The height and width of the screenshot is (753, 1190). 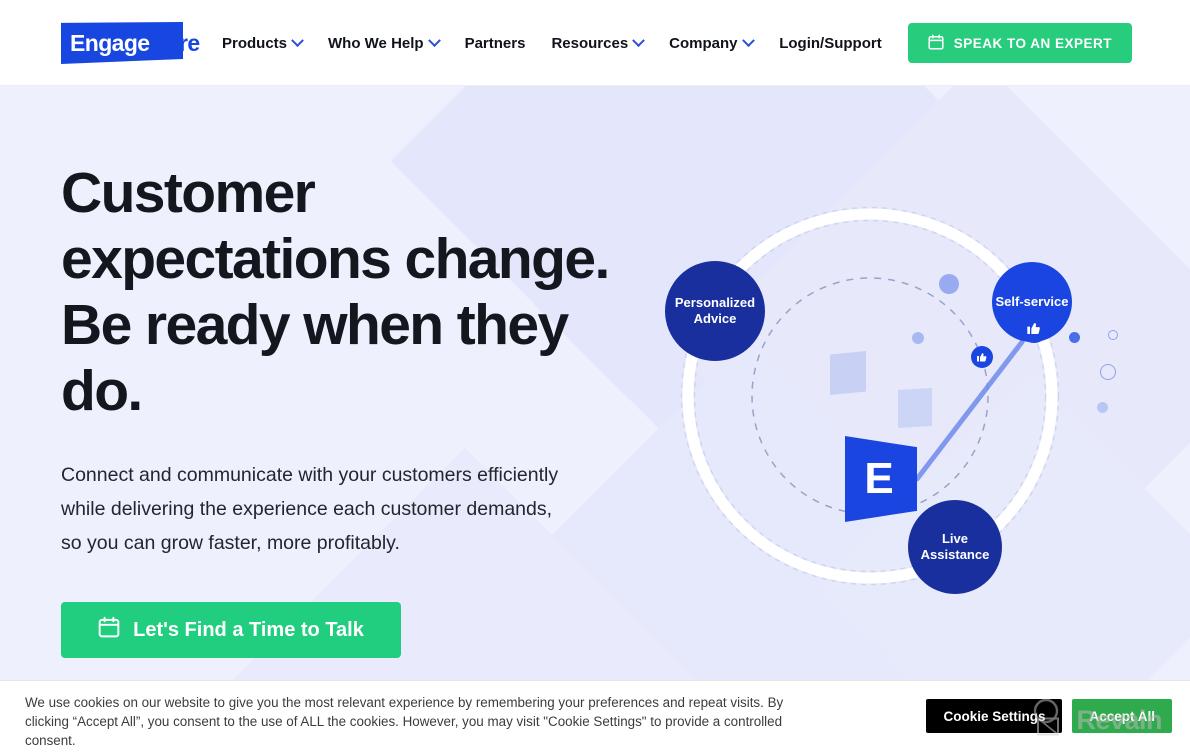 I want to click on logo-text-part1: Engage, so click(x=110, y=43).